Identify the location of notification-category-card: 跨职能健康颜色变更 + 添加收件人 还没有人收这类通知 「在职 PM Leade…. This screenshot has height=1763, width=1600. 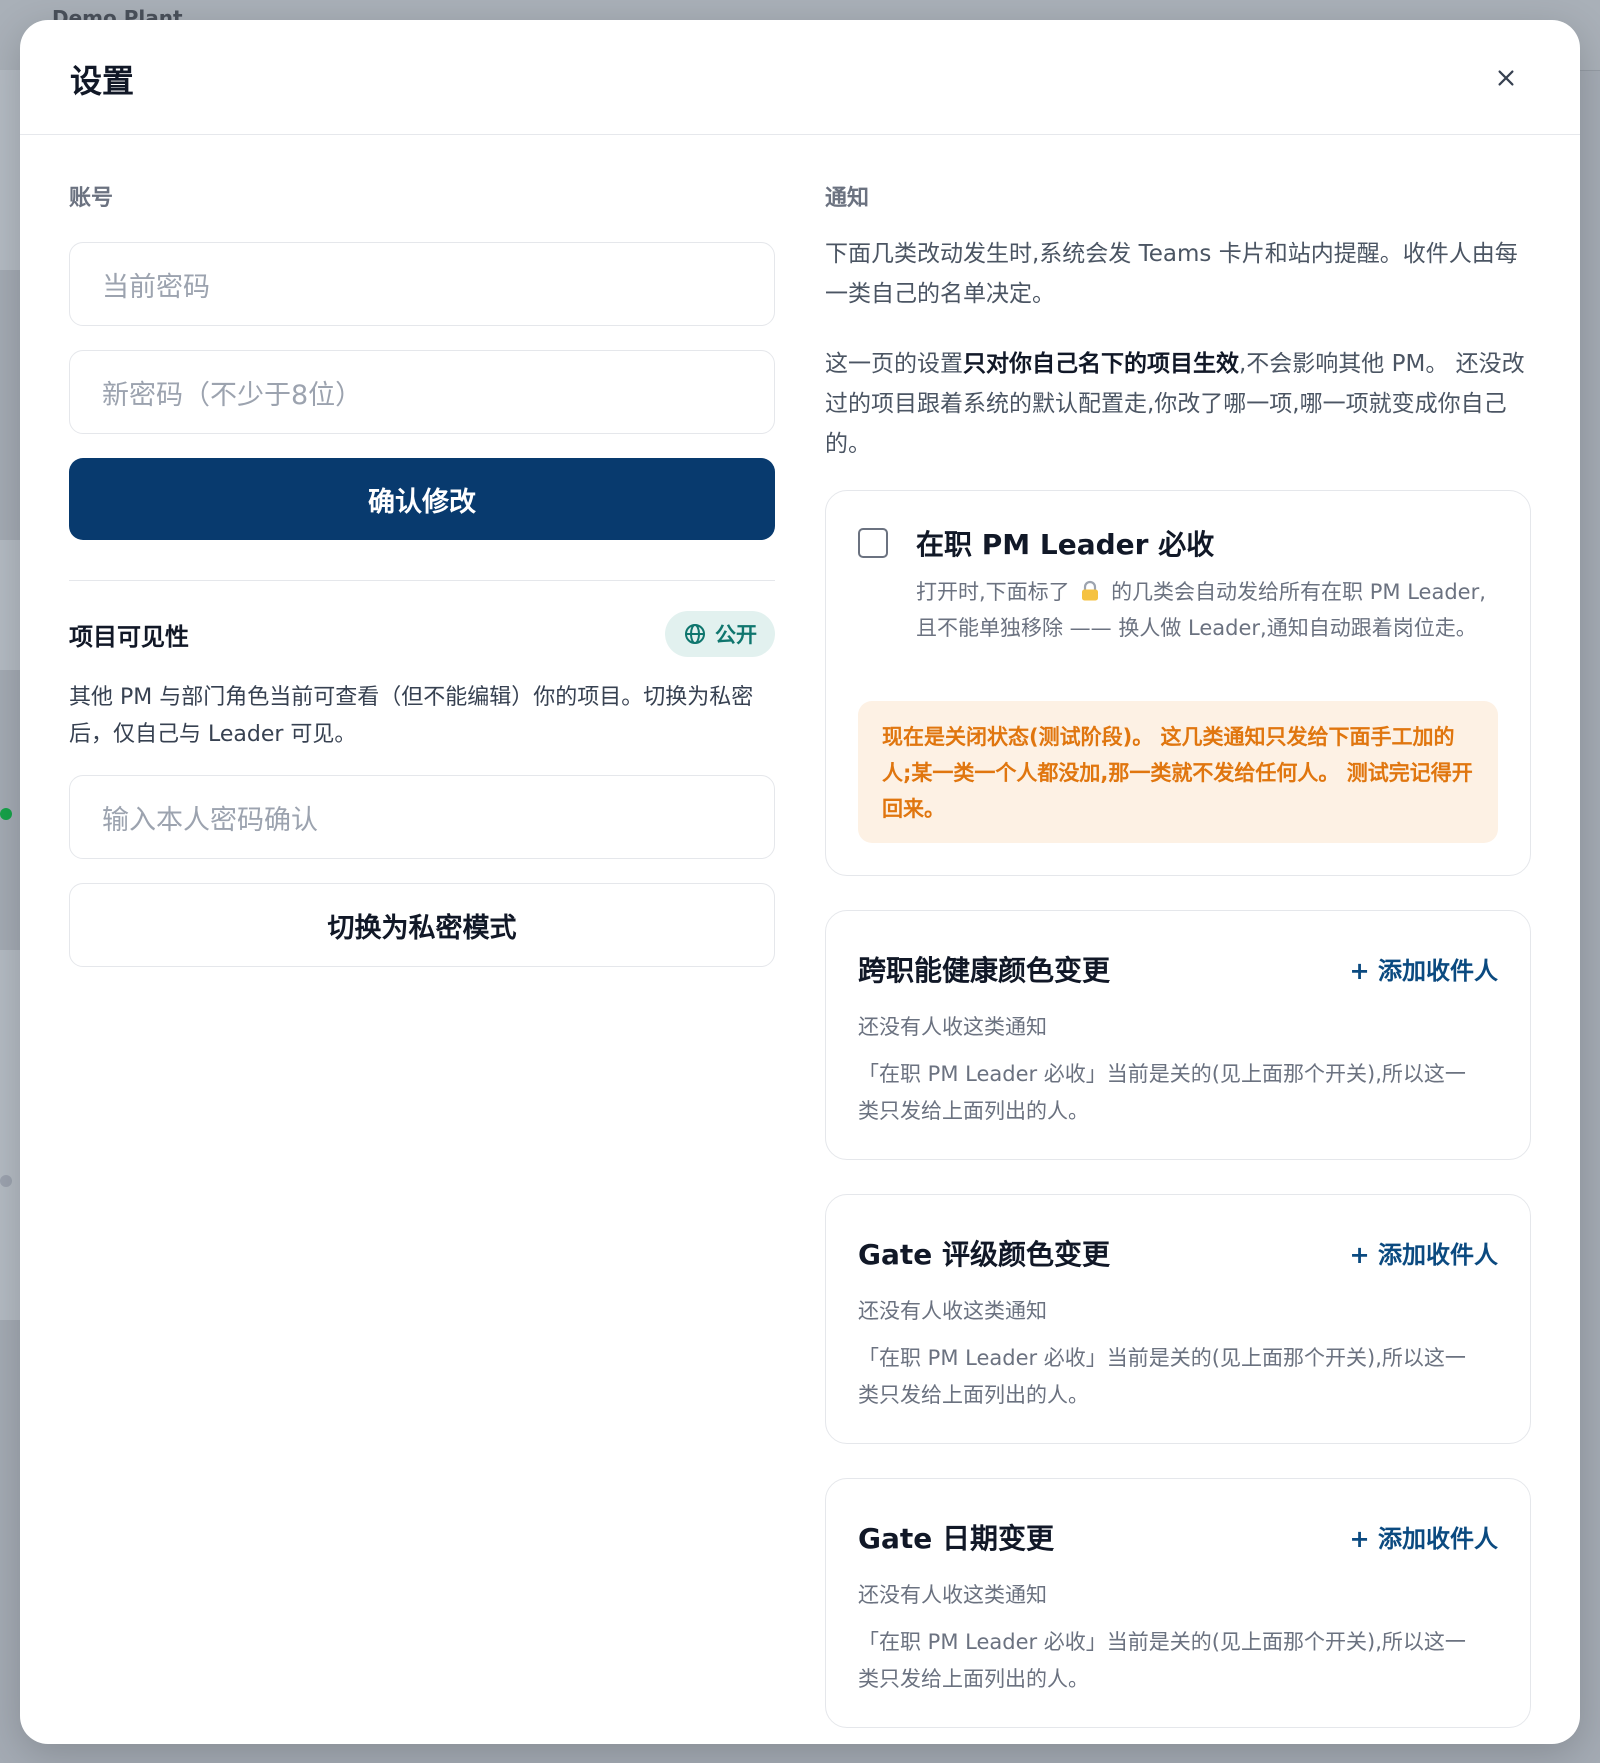
(1178, 1035).